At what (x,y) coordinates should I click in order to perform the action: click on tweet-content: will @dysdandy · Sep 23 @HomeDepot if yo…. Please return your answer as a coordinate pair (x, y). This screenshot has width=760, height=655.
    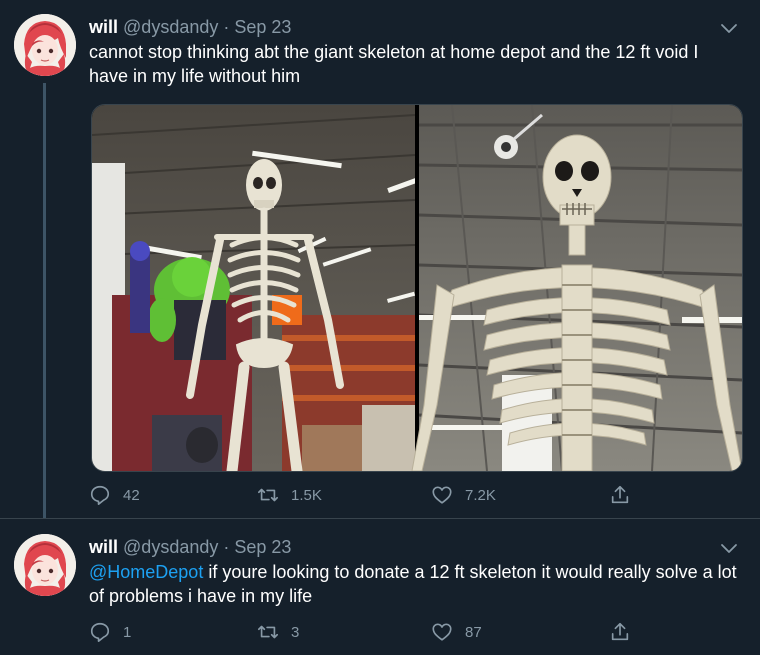
    Looking at the image, I should click on (414, 571).